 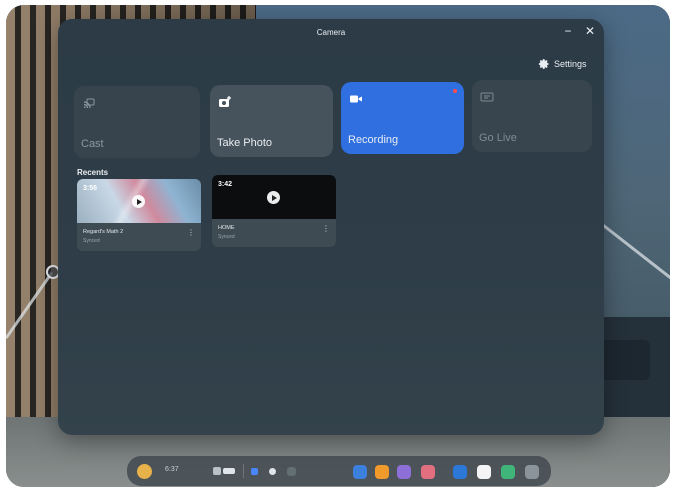 I want to click on cast-icon, so click(x=89, y=103).